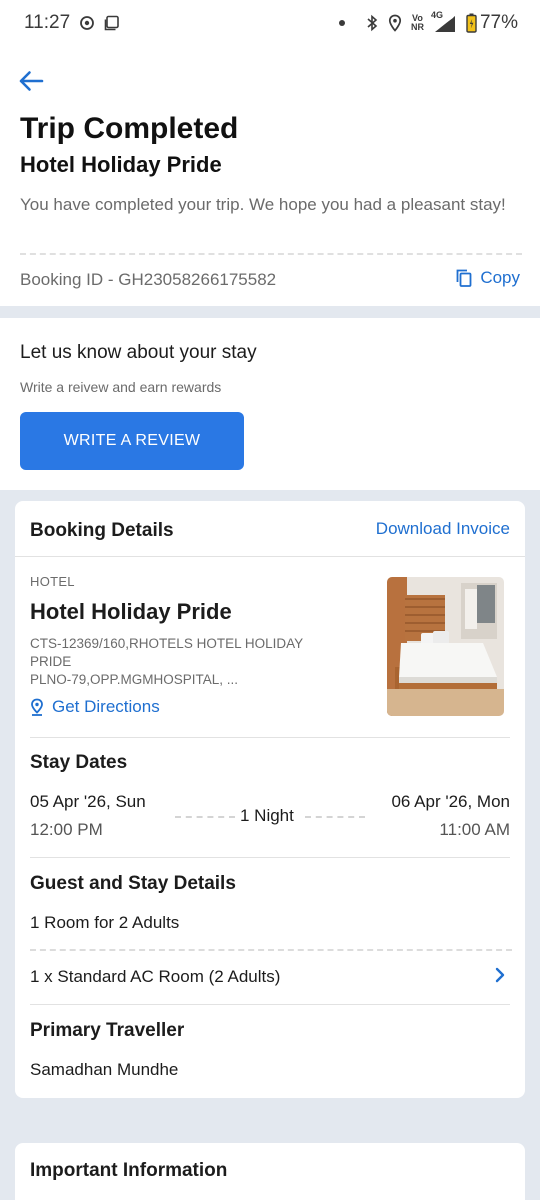  Describe the element at coordinates (428, 22) in the screenshot. I see `status-right: Vo NR 4G 77%` at that location.